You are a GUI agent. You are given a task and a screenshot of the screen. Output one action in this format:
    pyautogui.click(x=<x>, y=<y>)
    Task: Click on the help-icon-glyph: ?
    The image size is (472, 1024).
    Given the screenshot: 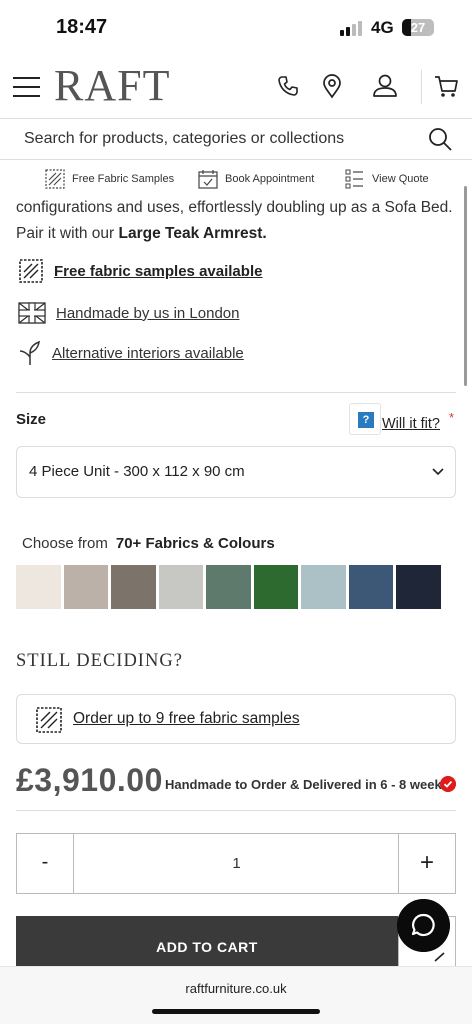 What is the action you would take?
    pyautogui.click(x=366, y=420)
    